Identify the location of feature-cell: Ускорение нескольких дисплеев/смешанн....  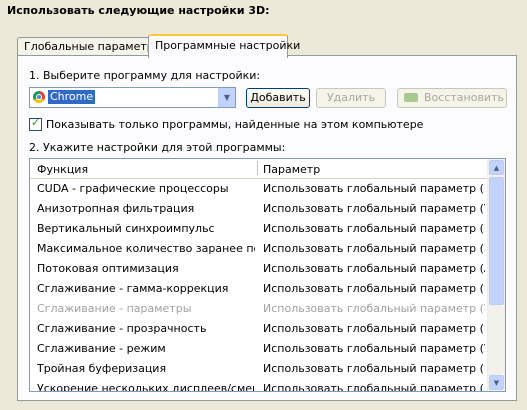
(146, 387).